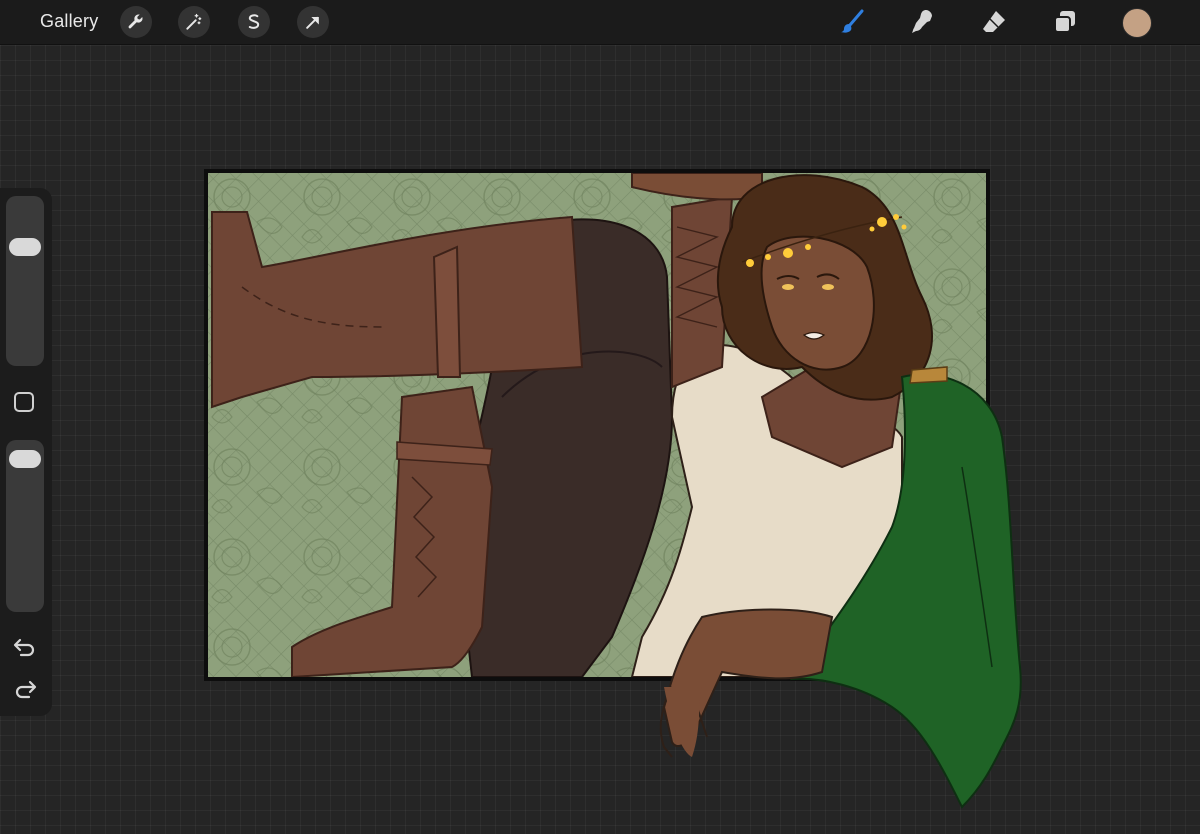  What do you see at coordinates (194, 22) in the screenshot?
I see `magic-wand-icon` at bounding box center [194, 22].